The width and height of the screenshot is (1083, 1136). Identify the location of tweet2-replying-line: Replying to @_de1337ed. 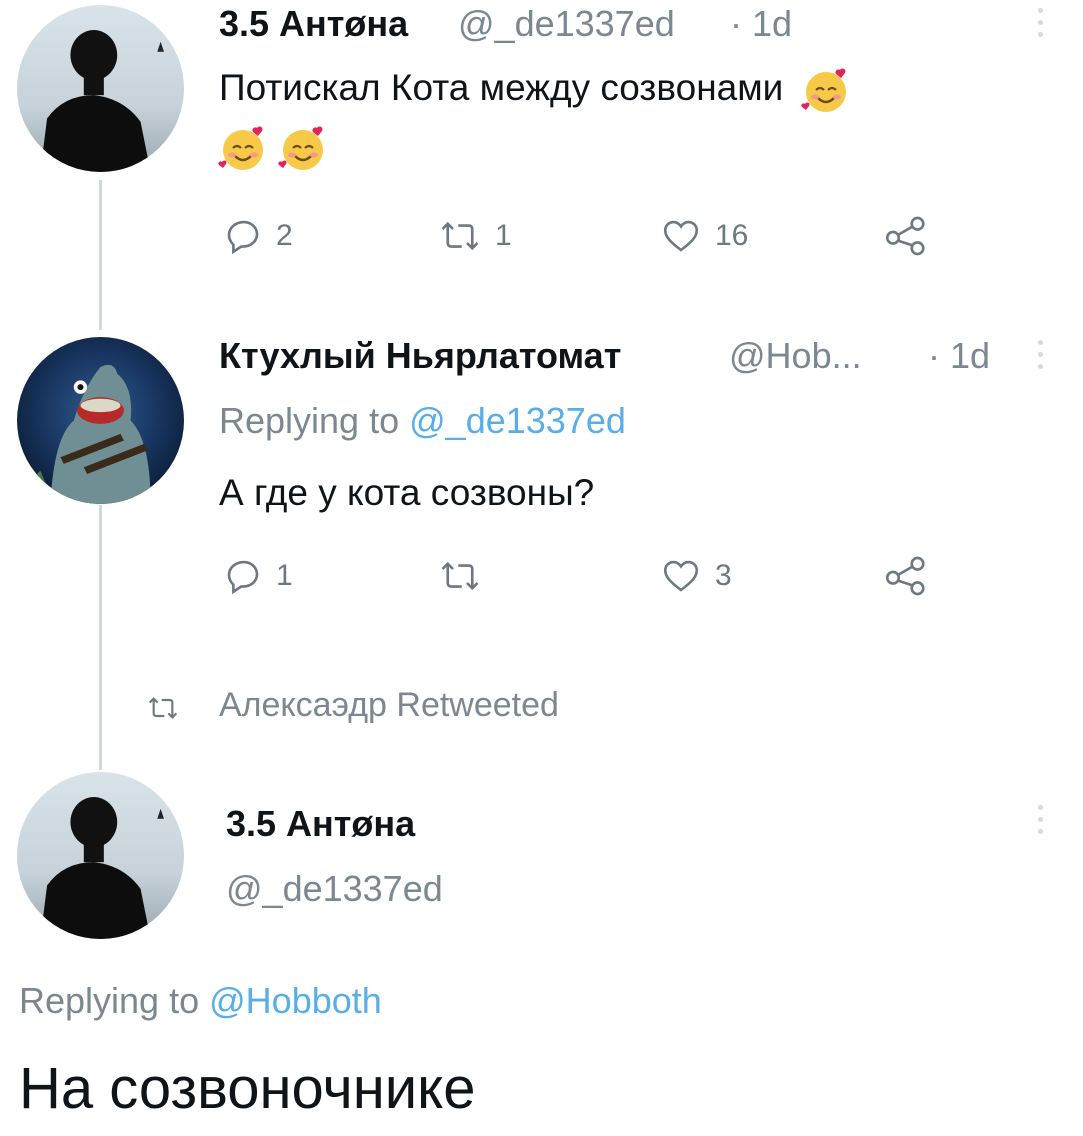
(422, 421).